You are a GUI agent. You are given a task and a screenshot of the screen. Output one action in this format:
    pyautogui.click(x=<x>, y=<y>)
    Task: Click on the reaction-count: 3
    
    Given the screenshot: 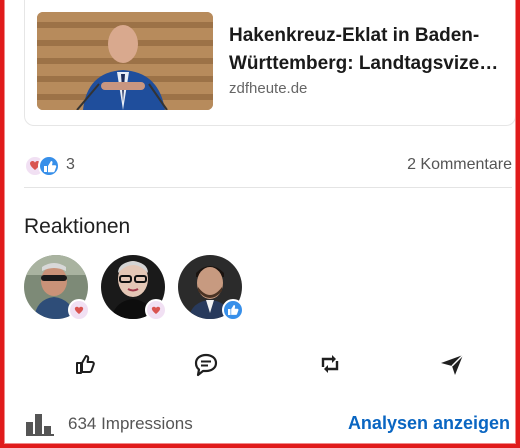 What is the action you would take?
    pyautogui.click(x=70, y=165)
    